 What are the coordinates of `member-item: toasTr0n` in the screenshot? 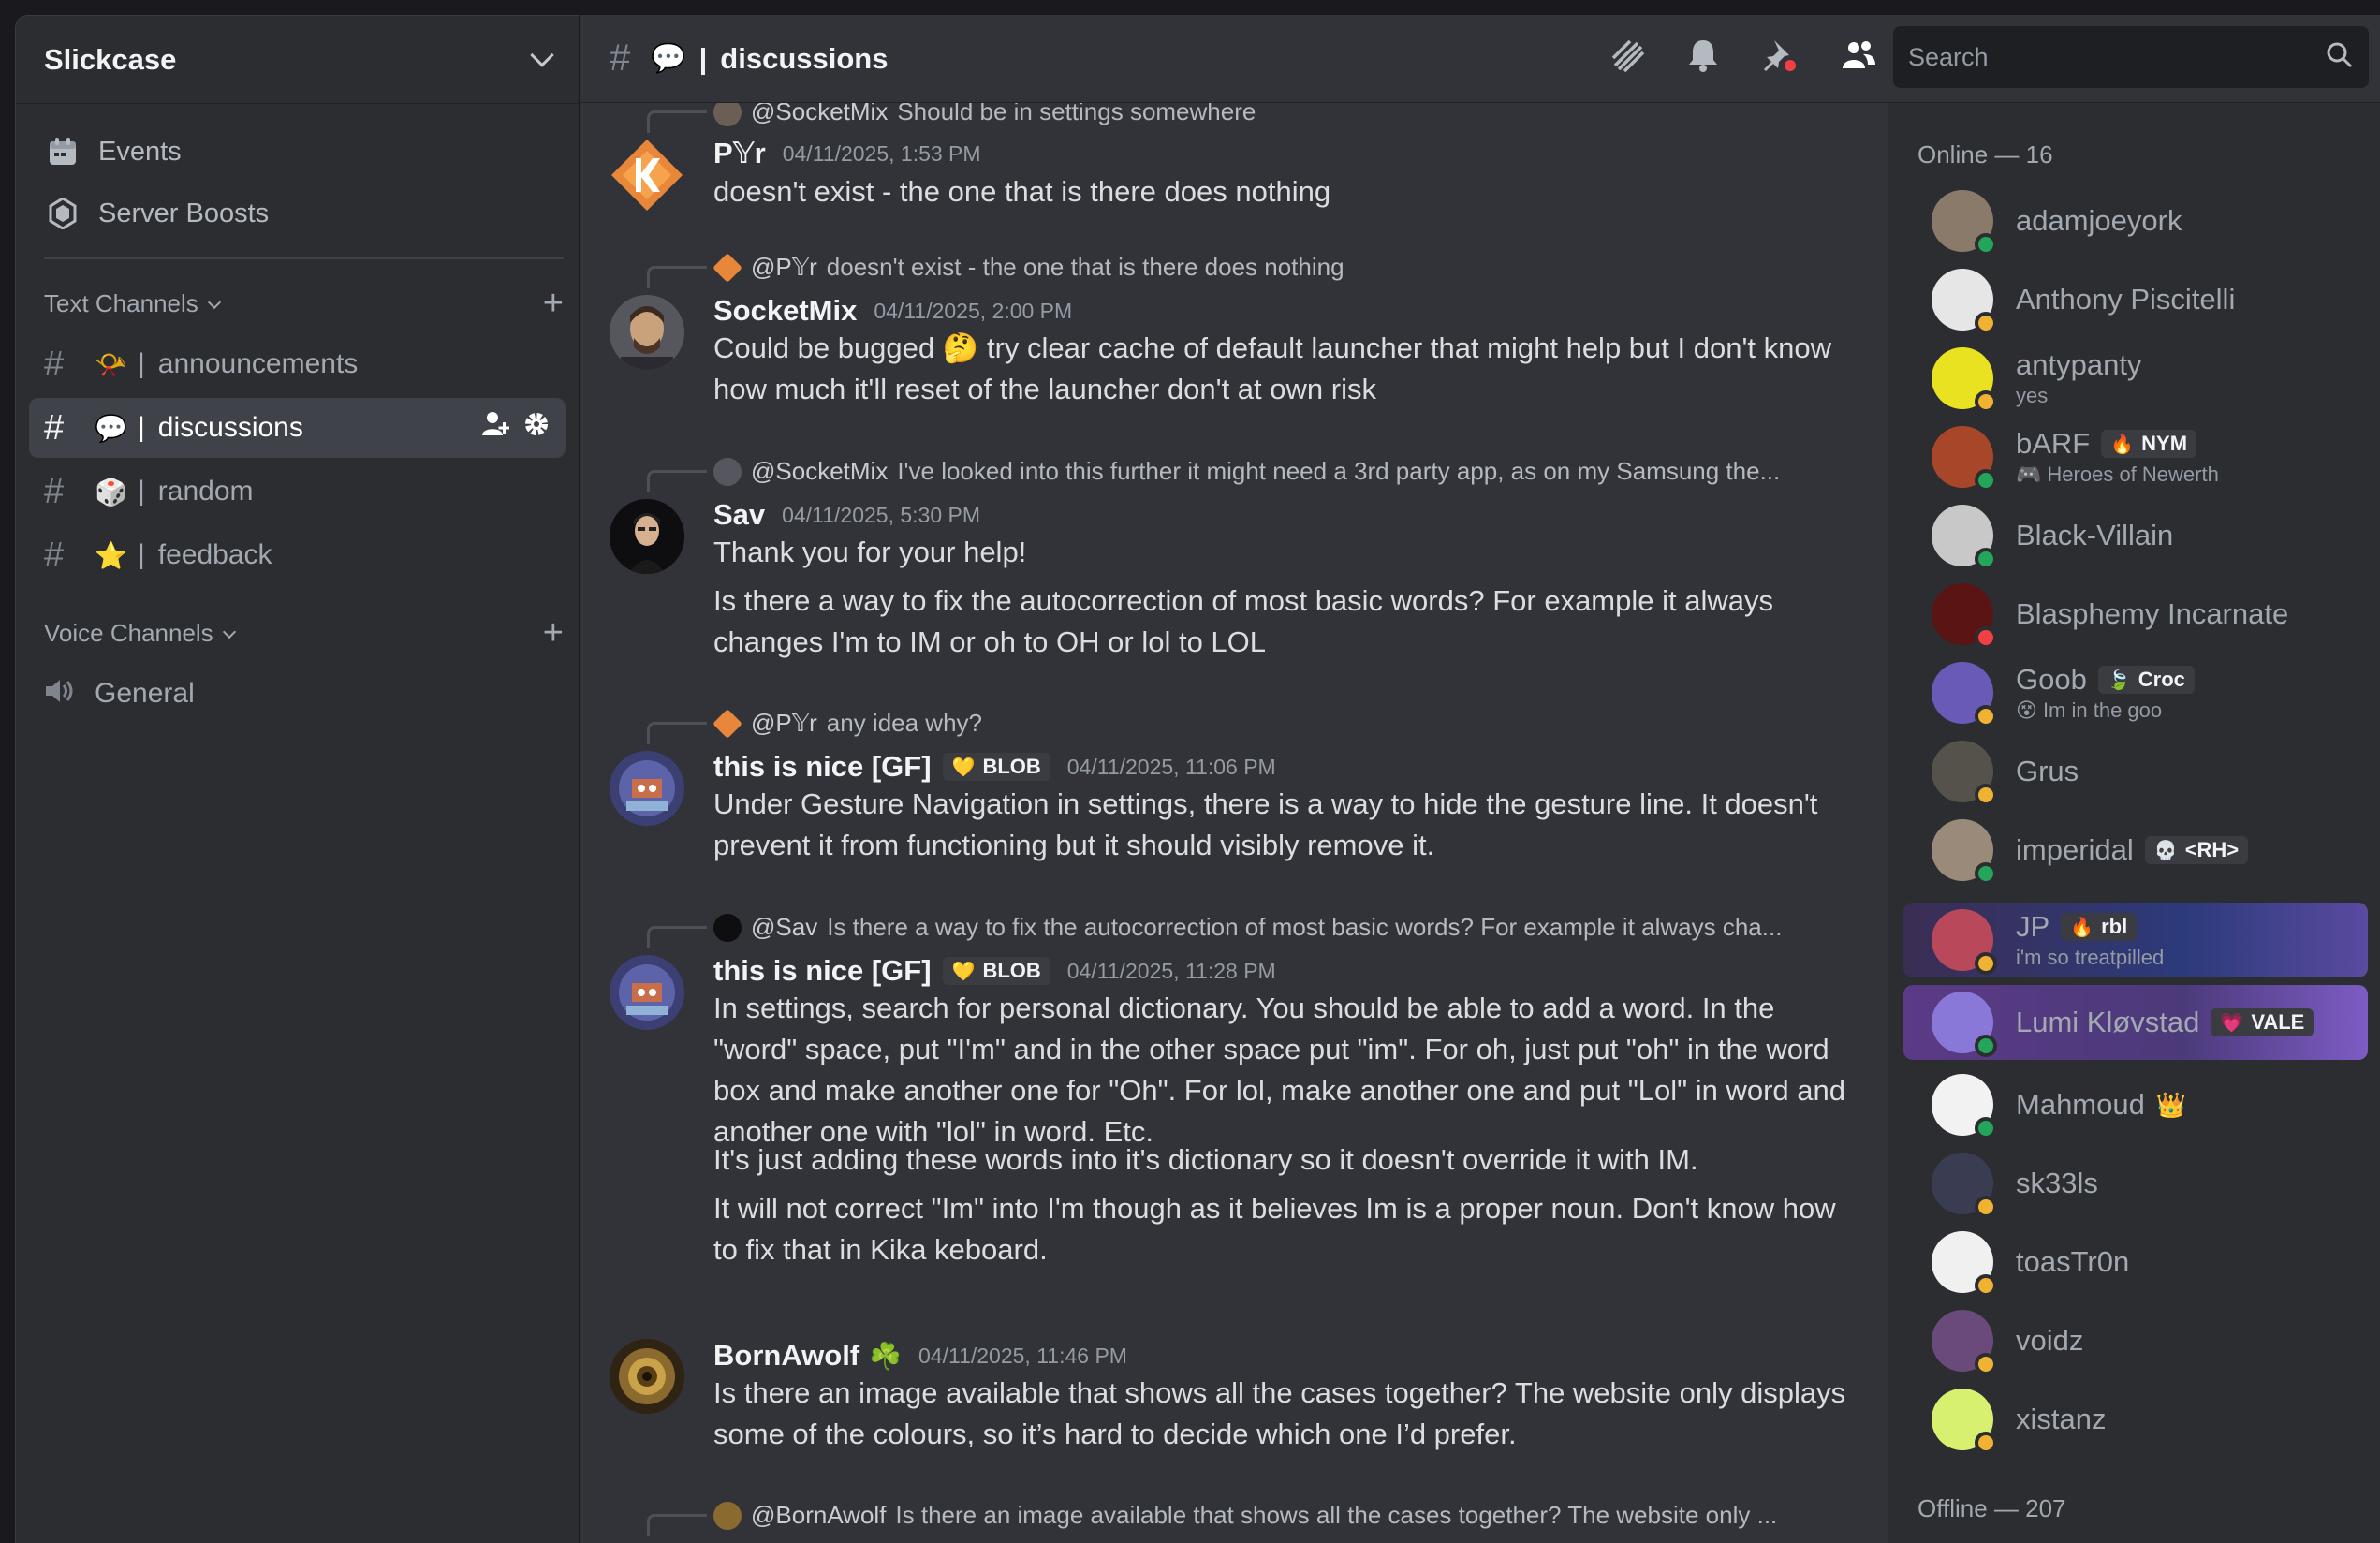 It's located at (2135, 1262).